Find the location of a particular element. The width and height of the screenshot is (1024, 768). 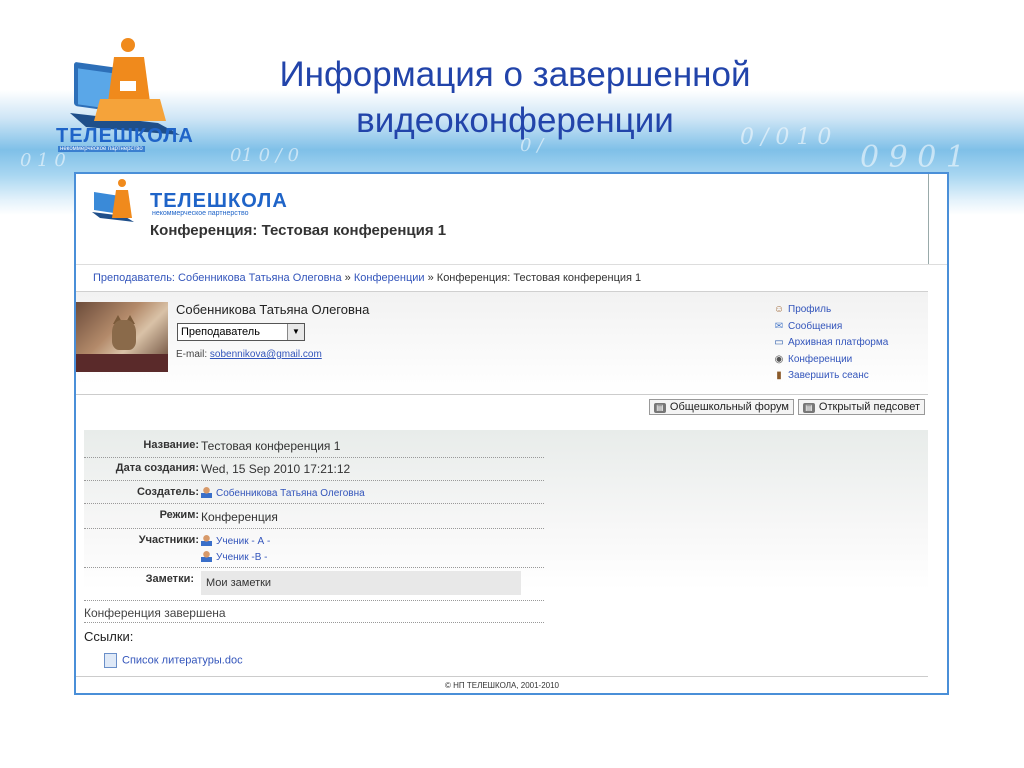

site-footer: © НП ТЕЛЕШКОЛА, 2001-2010 is located at coordinates (502, 684).